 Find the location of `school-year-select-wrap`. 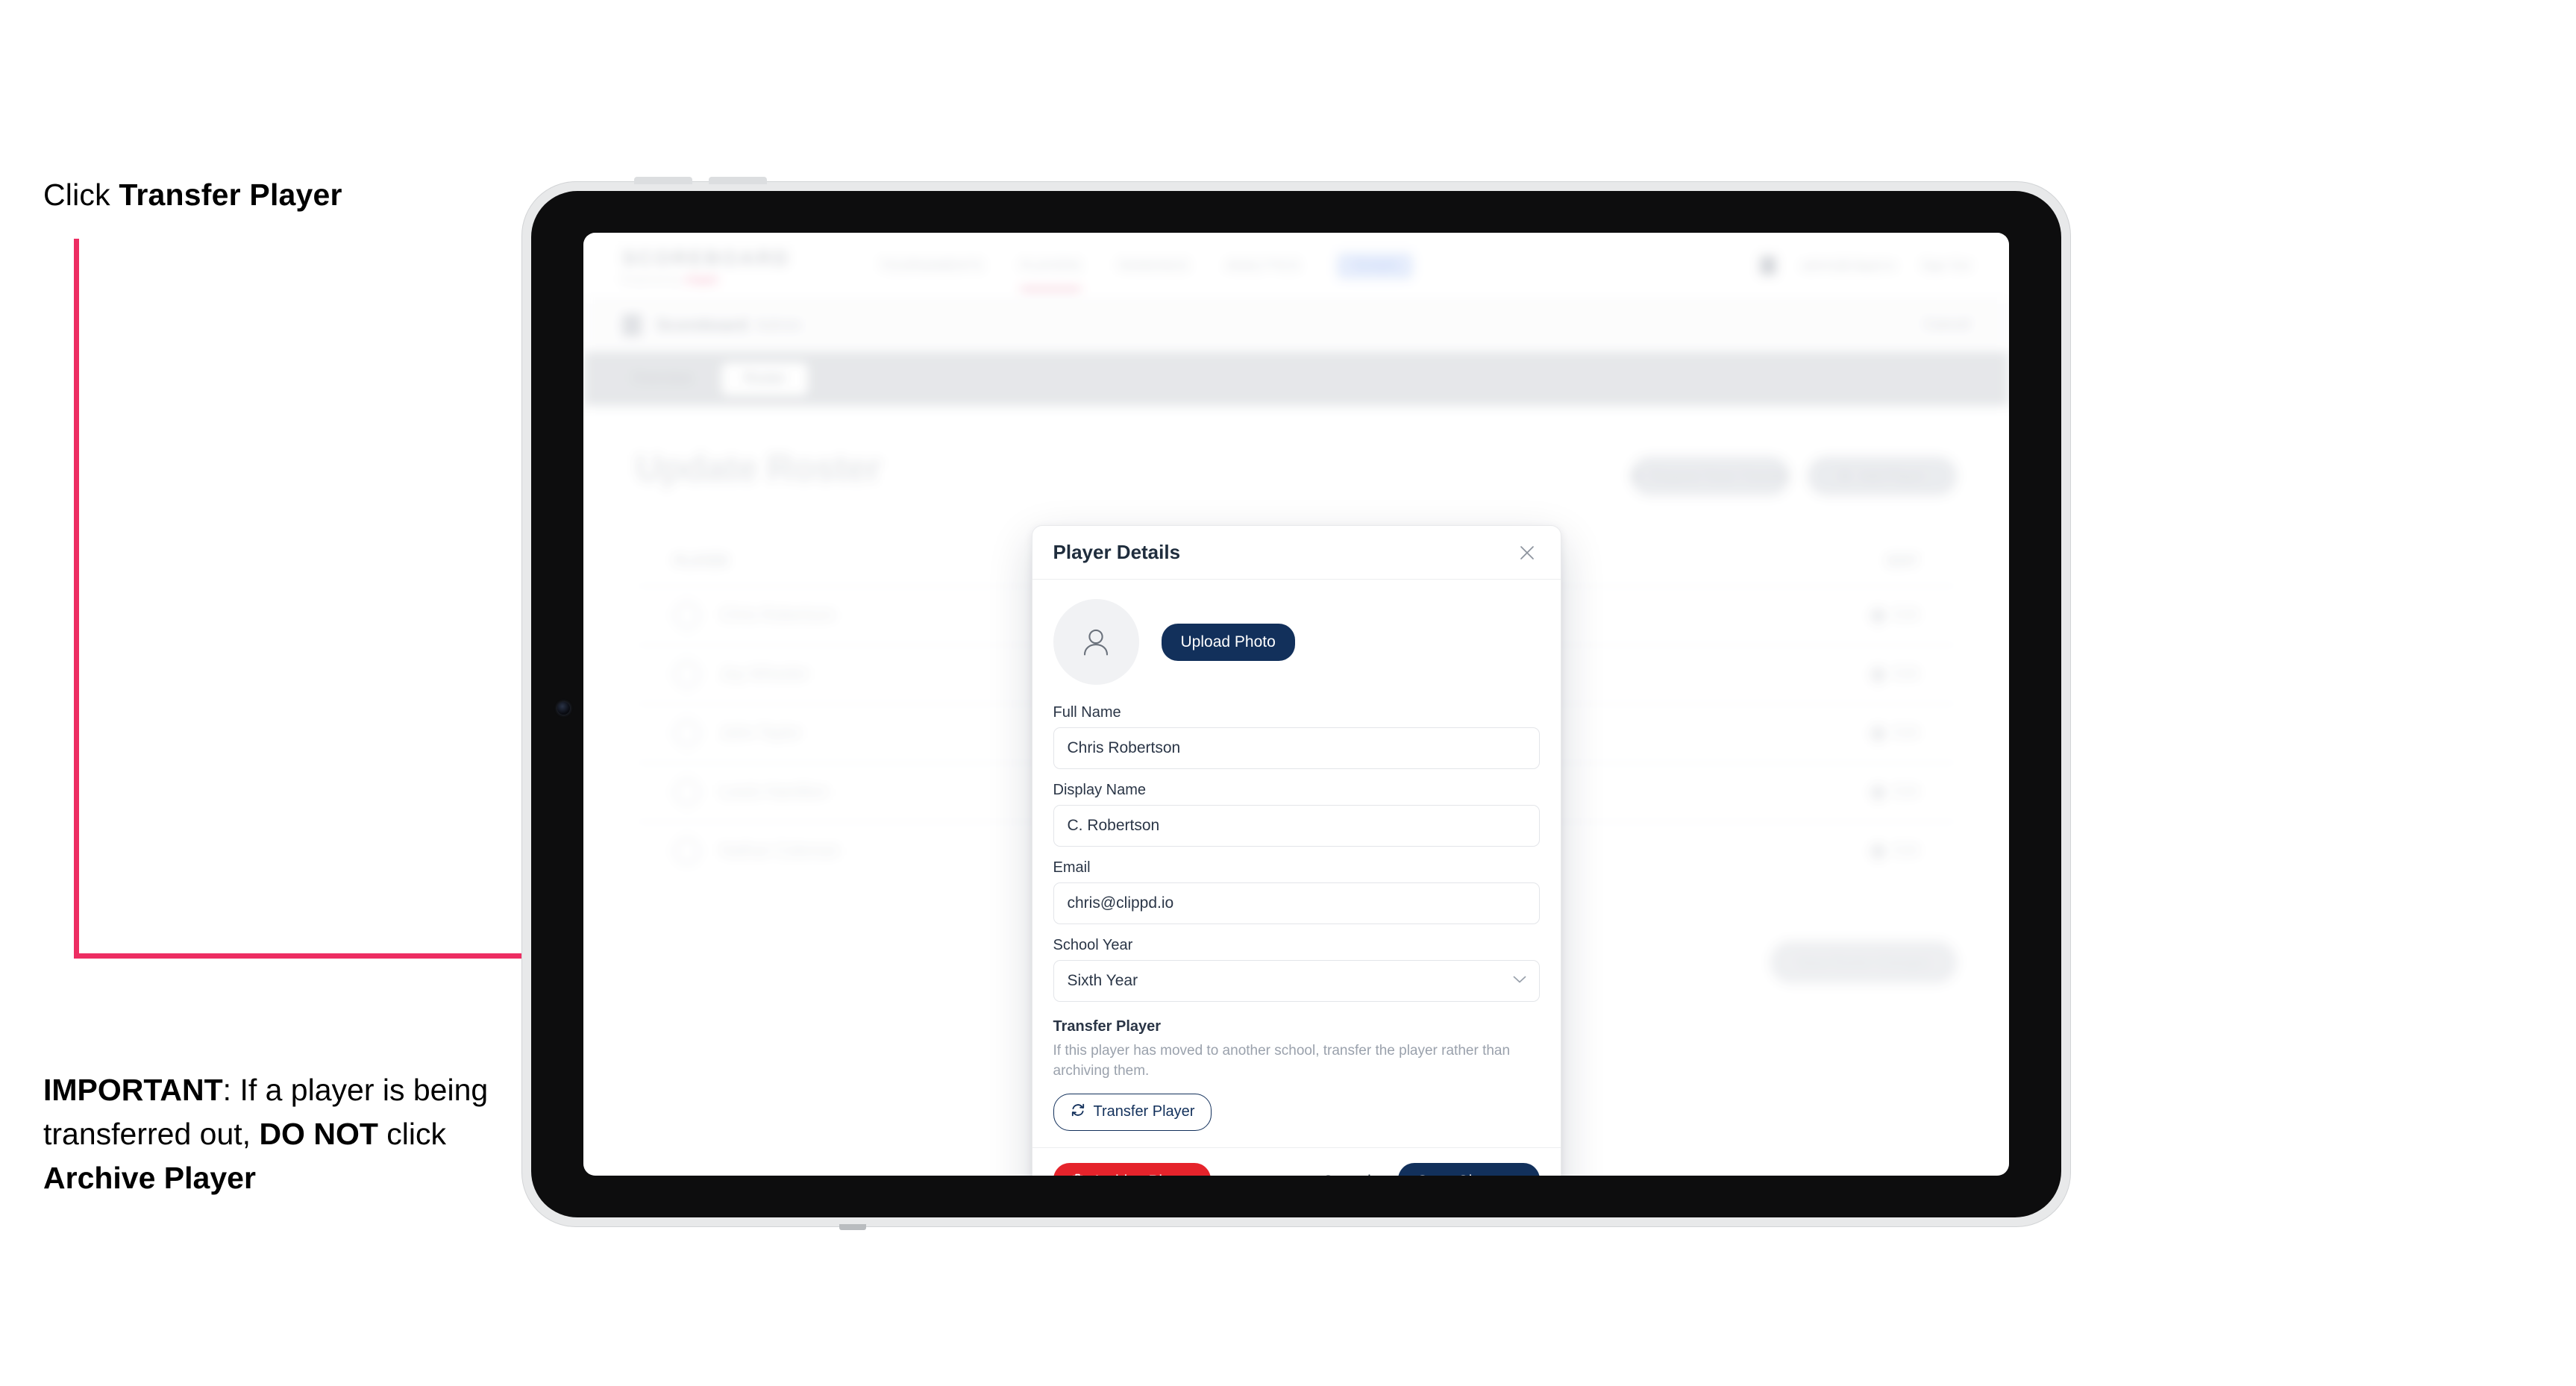

school-year-select-wrap is located at coordinates (1296, 981).